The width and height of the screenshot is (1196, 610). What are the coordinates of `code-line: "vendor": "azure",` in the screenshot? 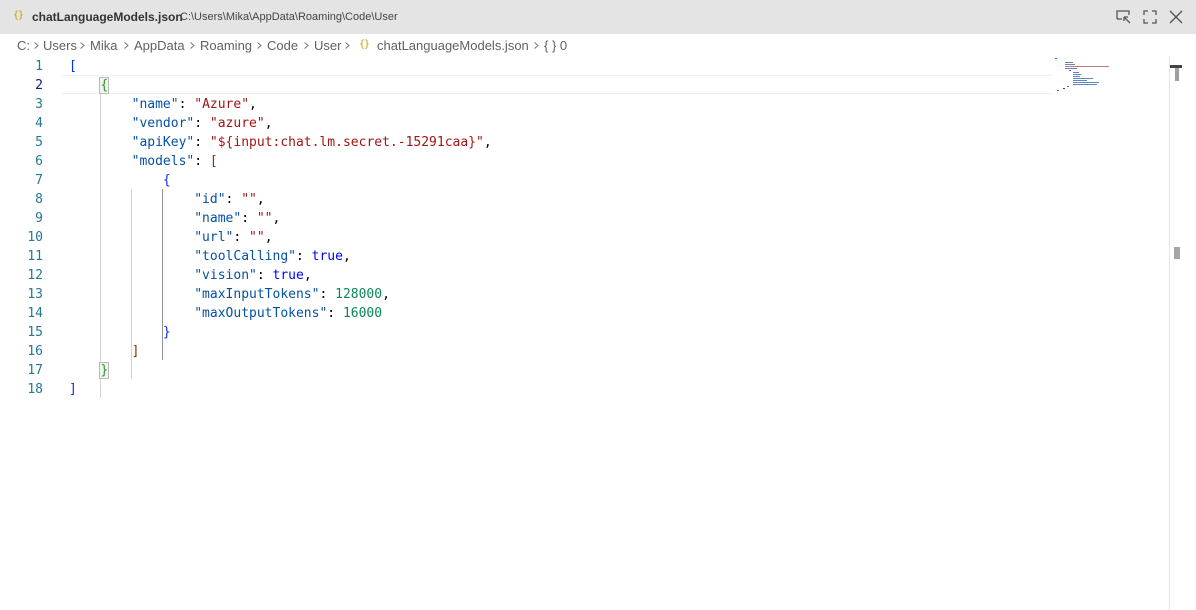 It's located at (171, 123).